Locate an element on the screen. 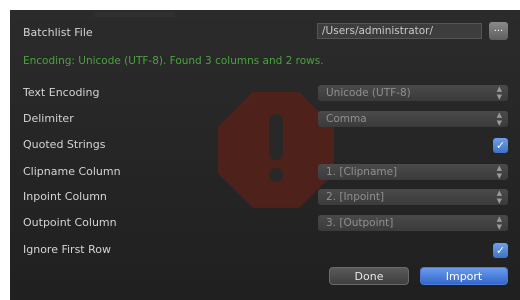 Image resolution: width=520 pixels, height=300 pixels. text-encoding-value: Unicode (UTF-8) is located at coordinates (368, 93).